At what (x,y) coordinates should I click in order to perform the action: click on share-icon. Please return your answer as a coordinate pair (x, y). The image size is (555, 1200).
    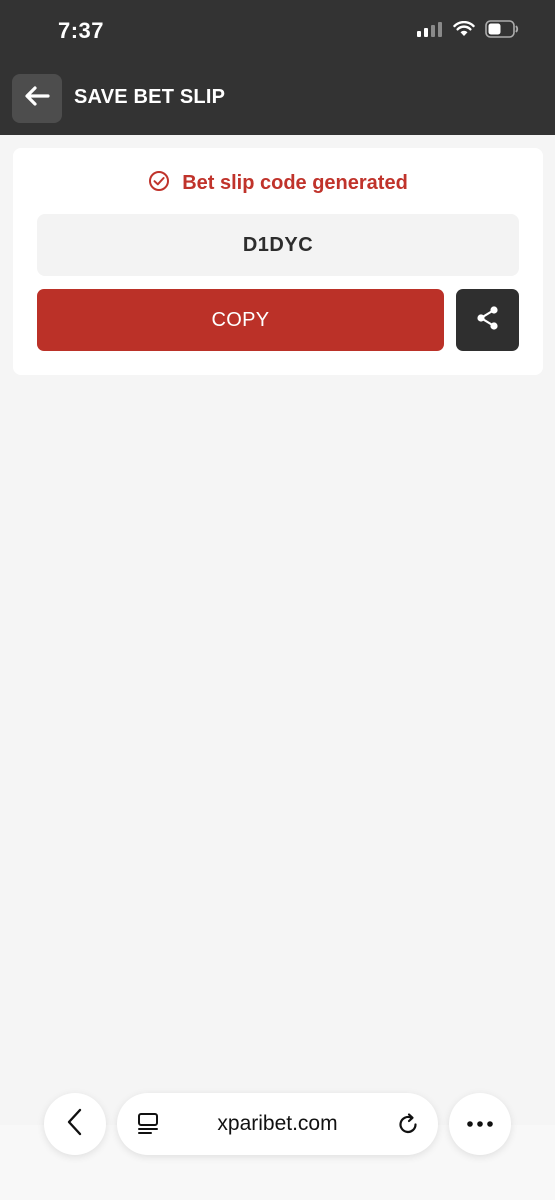
    Looking at the image, I should click on (488, 320).